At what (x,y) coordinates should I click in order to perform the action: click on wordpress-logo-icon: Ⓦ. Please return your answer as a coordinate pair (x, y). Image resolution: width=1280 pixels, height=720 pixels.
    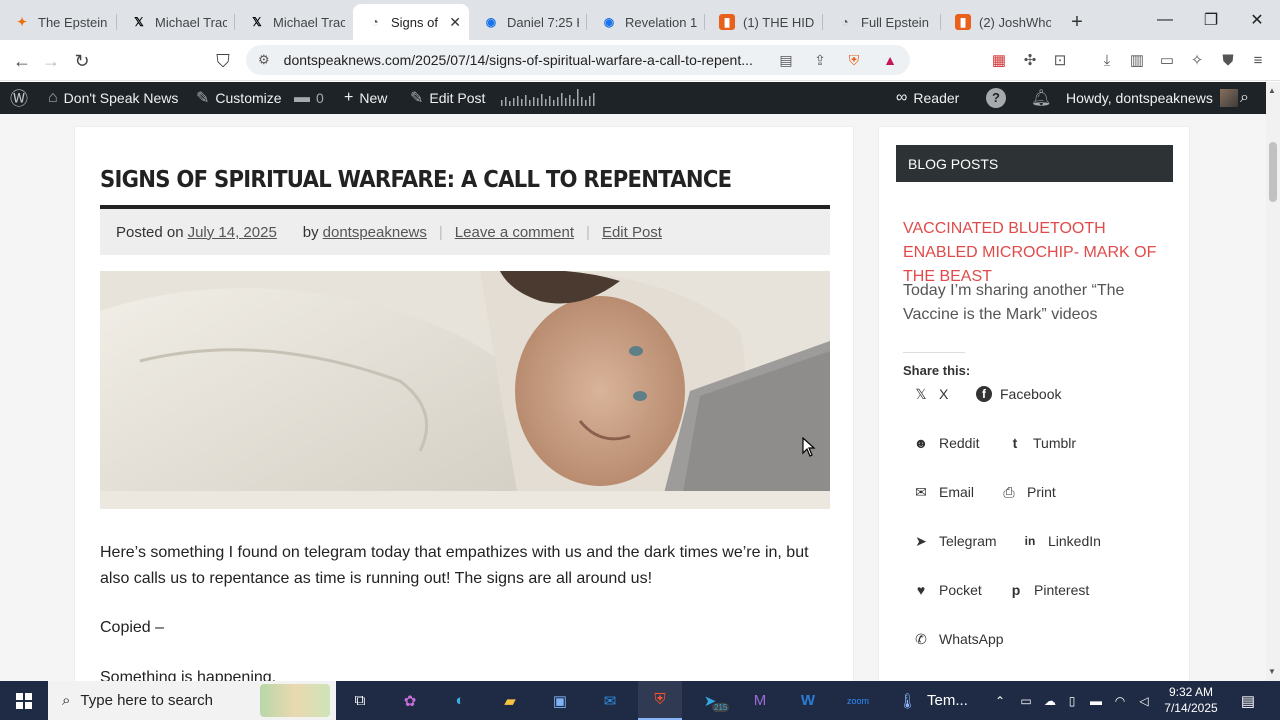
    Looking at the image, I should click on (19, 98).